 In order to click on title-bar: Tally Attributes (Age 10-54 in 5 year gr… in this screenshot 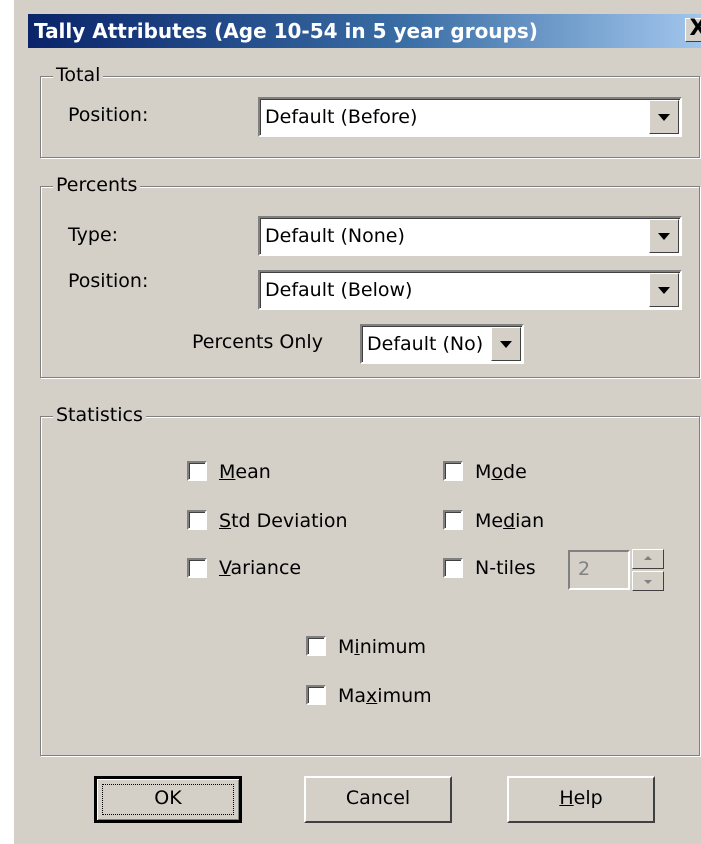, I will do `click(364, 31)`.